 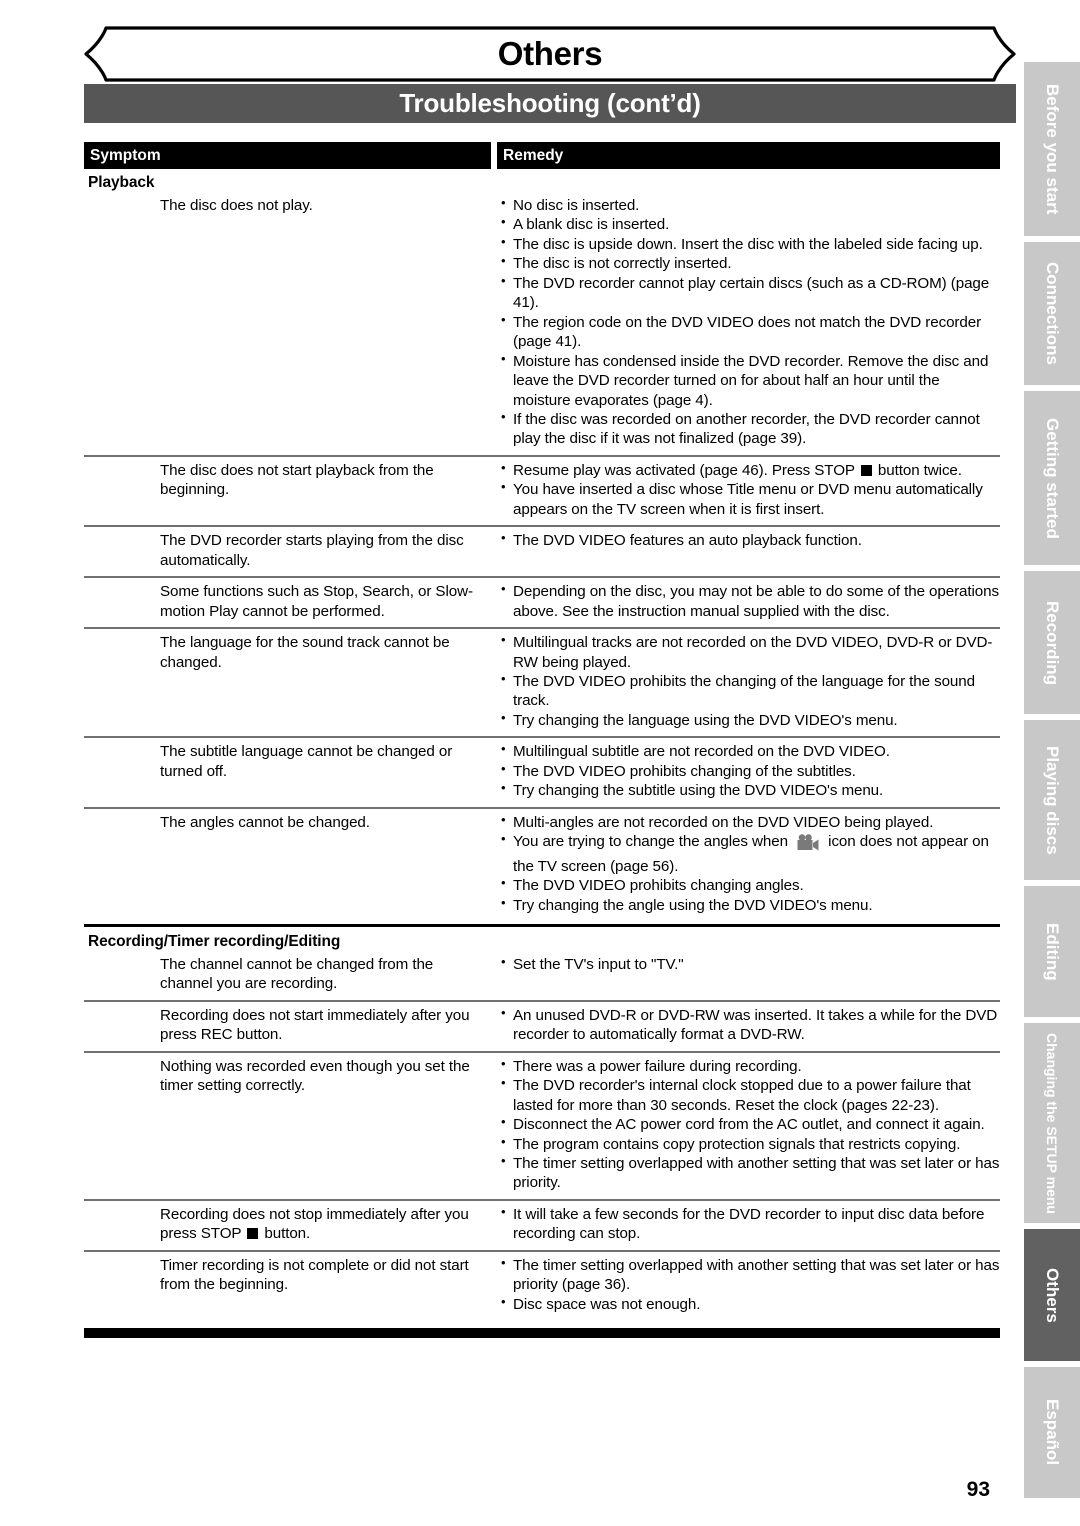 I want to click on remedy-cell: Set the TV's input to "TV.", so click(x=747, y=974).